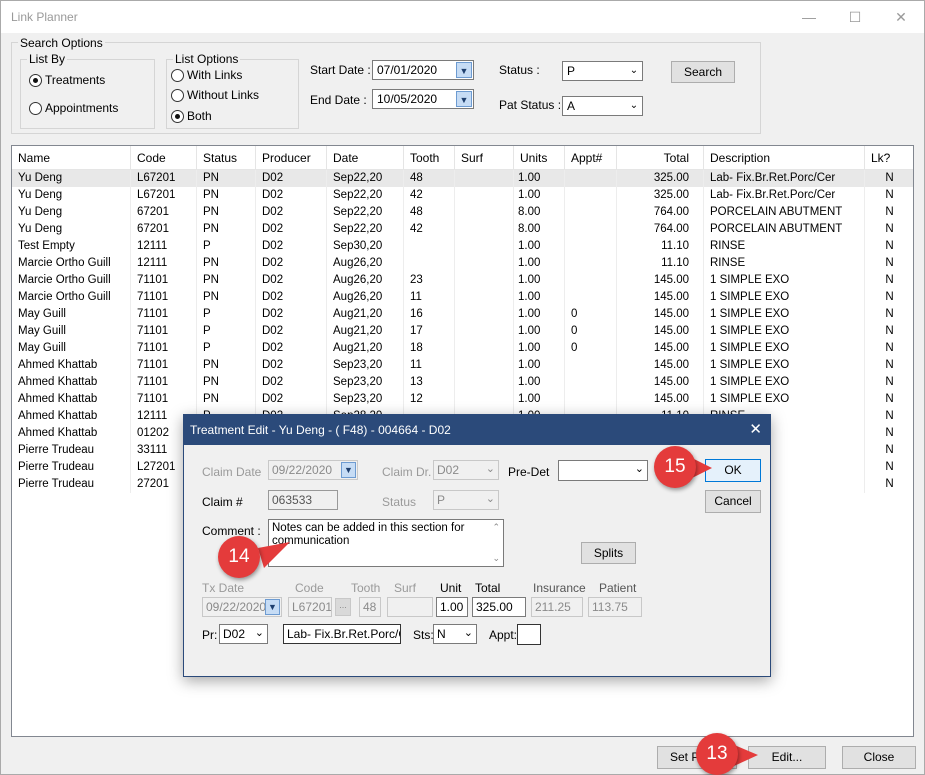 The image size is (925, 775). I want to click on callout-15: 15, so click(675, 467).